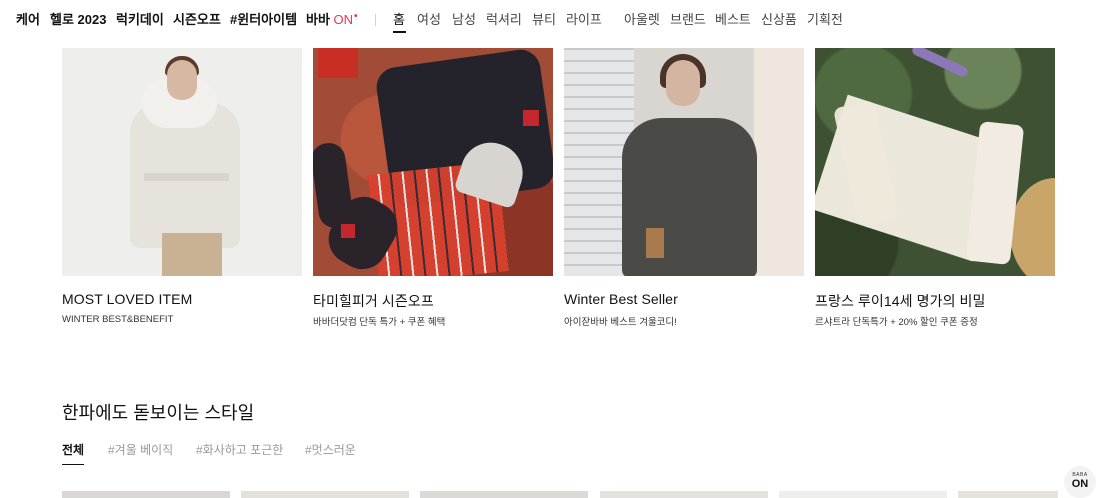  What do you see at coordinates (318, 19) in the screenshot?
I see `baba-on-label: 바바` at bounding box center [318, 19].